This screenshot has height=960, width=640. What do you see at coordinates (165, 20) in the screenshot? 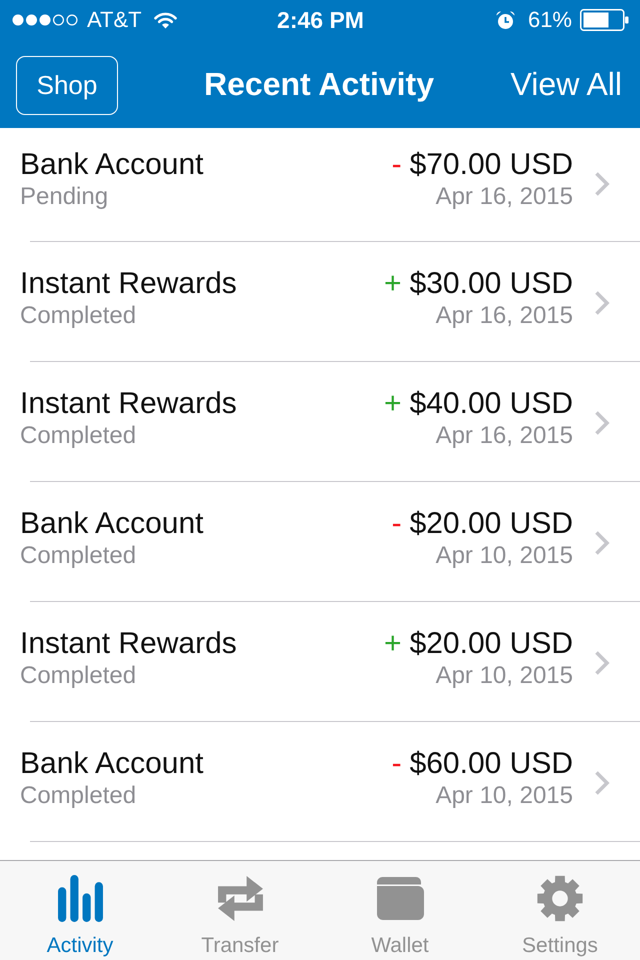
I see `wifi-icon` at bounding box center [165, 20].